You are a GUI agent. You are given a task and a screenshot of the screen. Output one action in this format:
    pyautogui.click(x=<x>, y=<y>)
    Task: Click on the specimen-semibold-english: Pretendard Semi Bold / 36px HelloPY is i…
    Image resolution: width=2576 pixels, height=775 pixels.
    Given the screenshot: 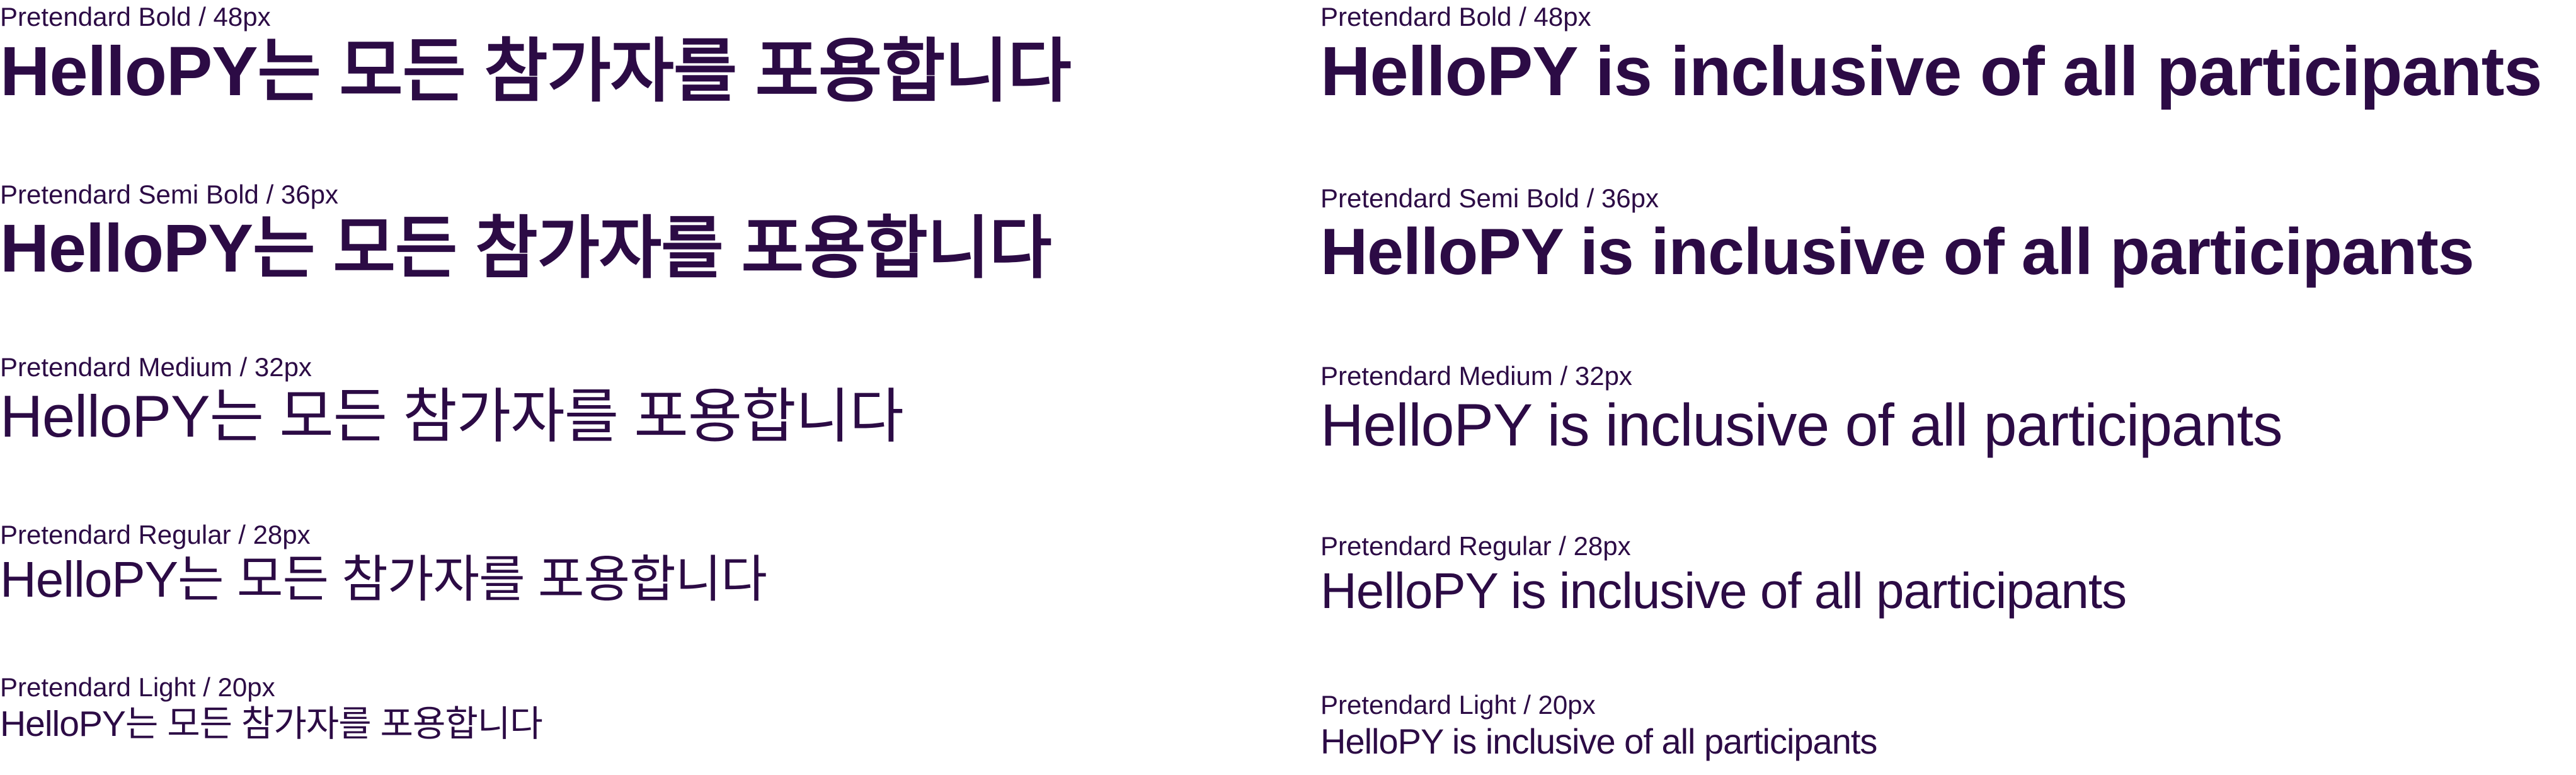 What is the action you would take?
    pyautogui.click(x=1898, y=237)
    